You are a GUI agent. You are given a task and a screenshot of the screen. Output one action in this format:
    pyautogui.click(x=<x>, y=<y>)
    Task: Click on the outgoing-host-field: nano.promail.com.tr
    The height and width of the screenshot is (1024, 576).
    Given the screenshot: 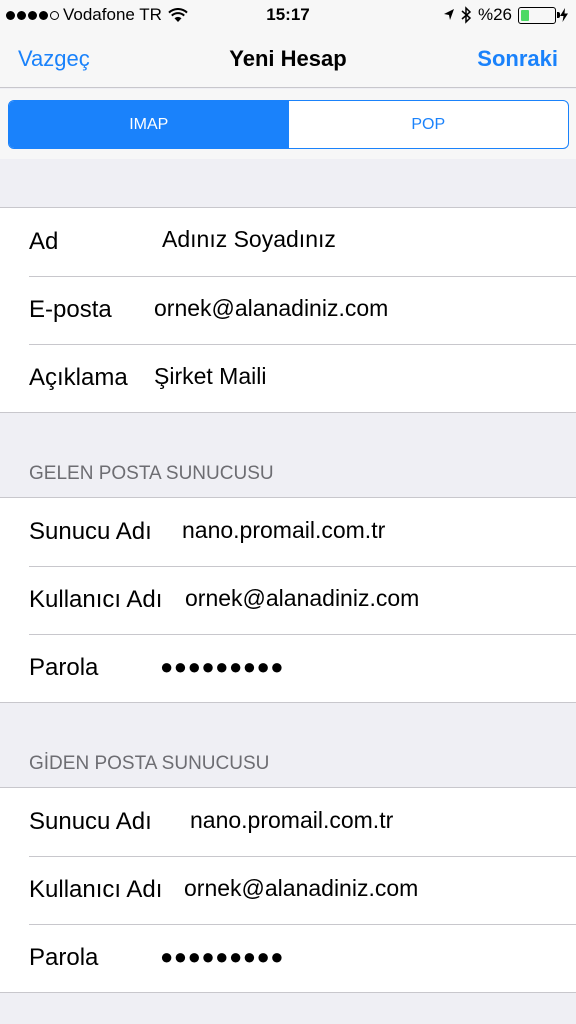 What is the action you would take?
    pyautogui.click(x=291, y=820)
    